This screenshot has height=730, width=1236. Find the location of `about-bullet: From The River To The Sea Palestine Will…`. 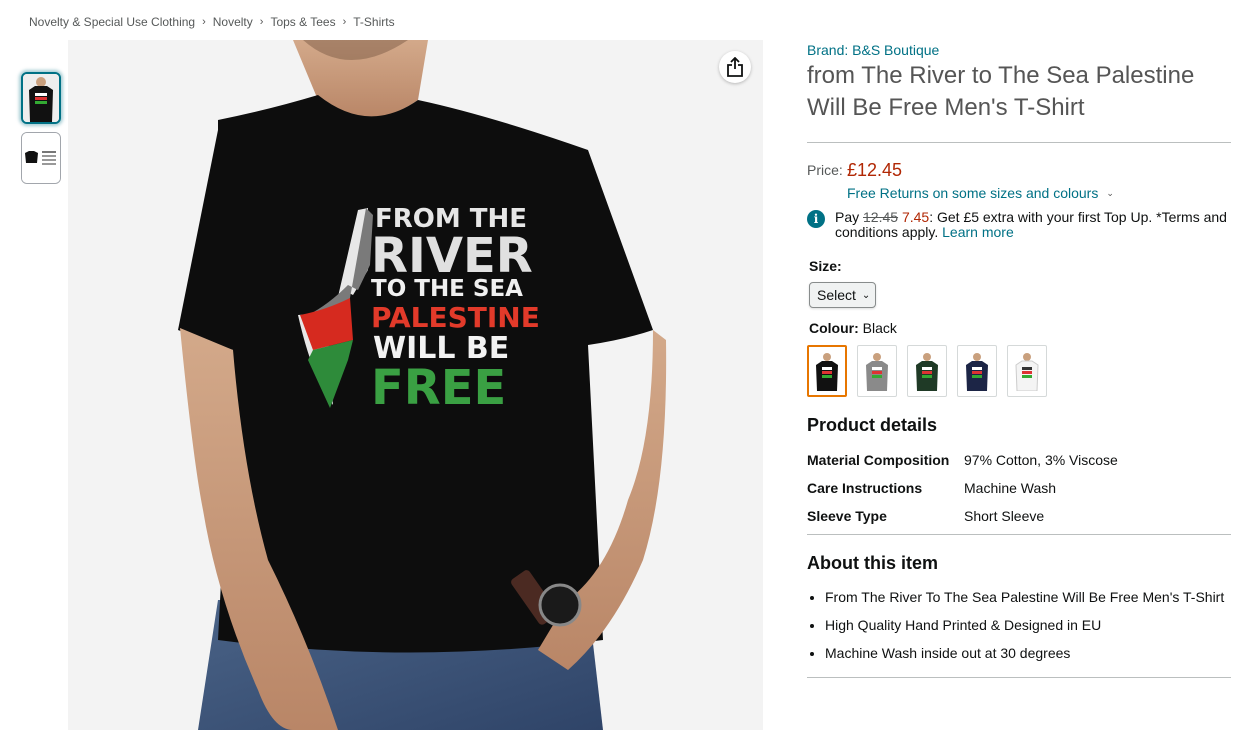

about-bullet: From The River To The Sea Palestine Will… is located at coordinates (1028, 597).